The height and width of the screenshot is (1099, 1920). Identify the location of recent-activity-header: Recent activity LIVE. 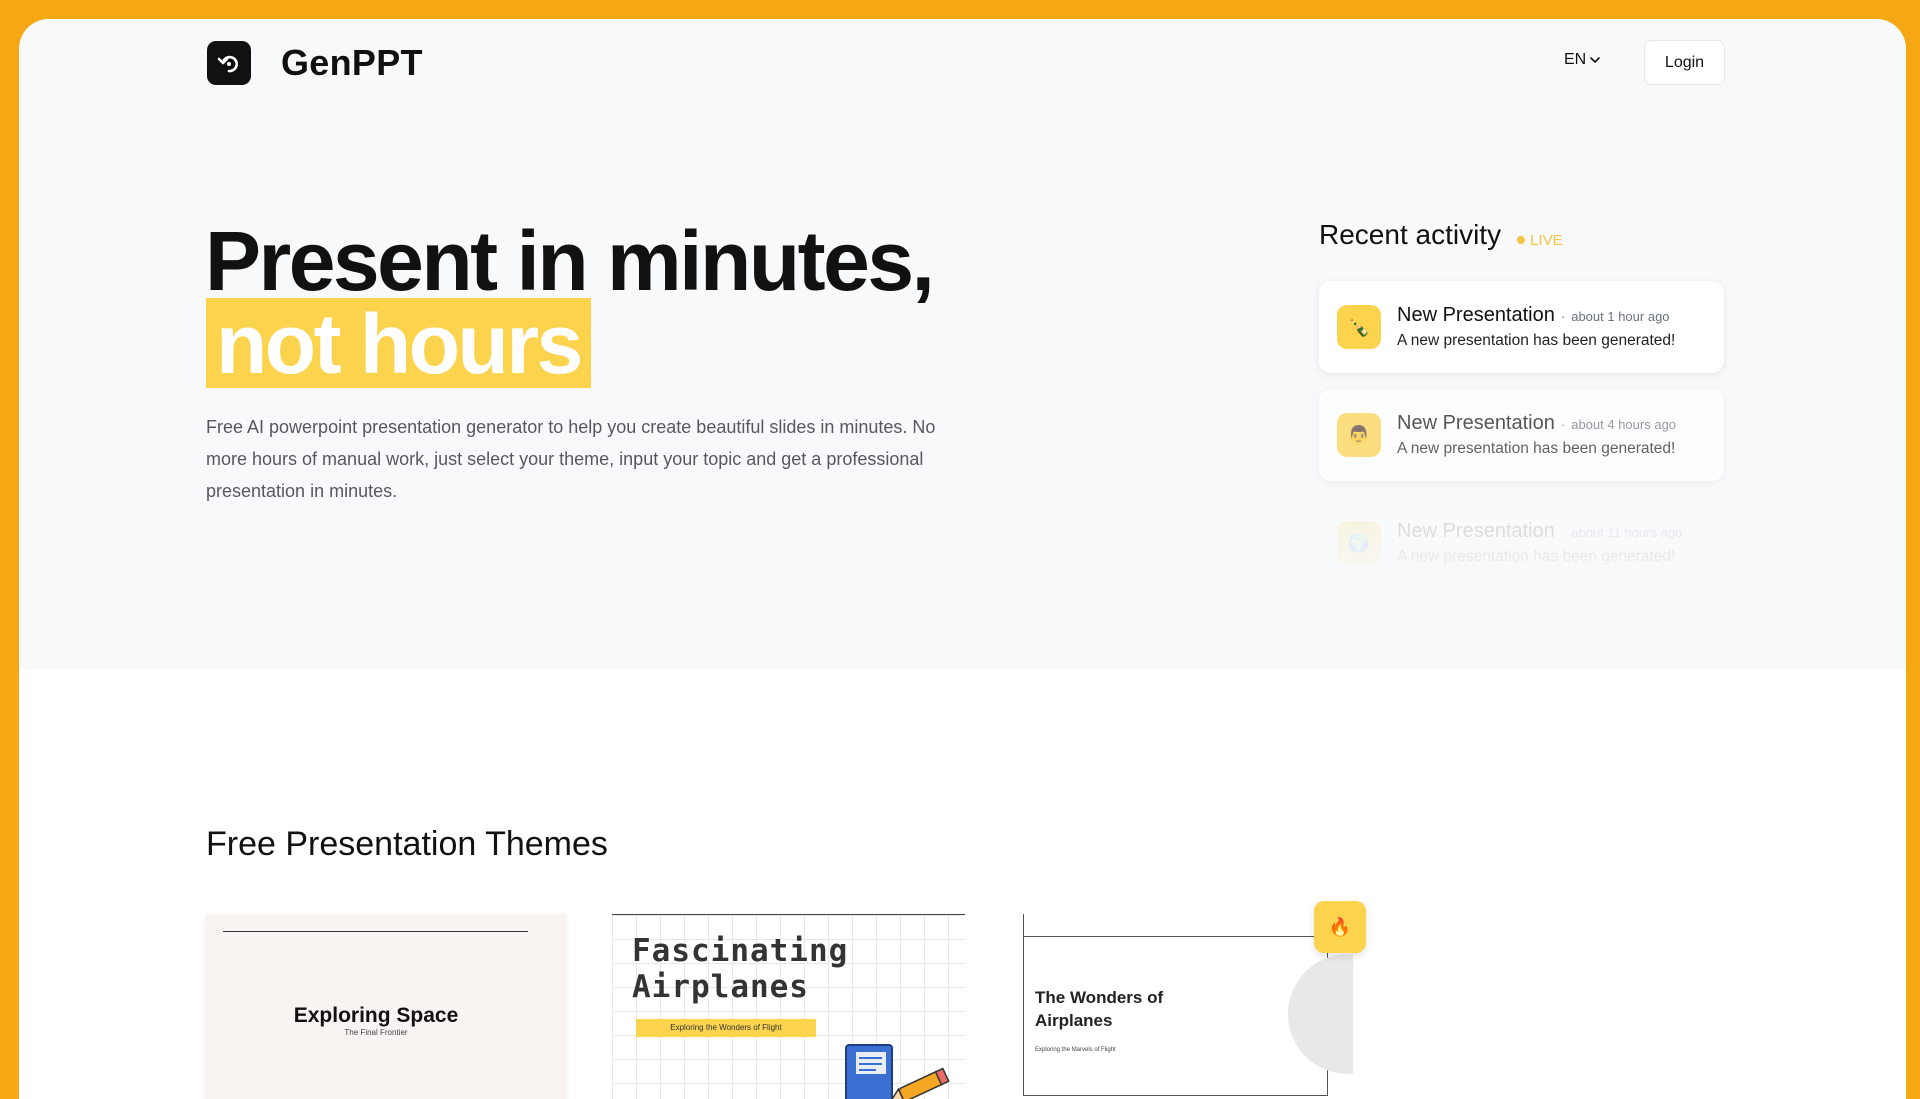
(1441, 235).